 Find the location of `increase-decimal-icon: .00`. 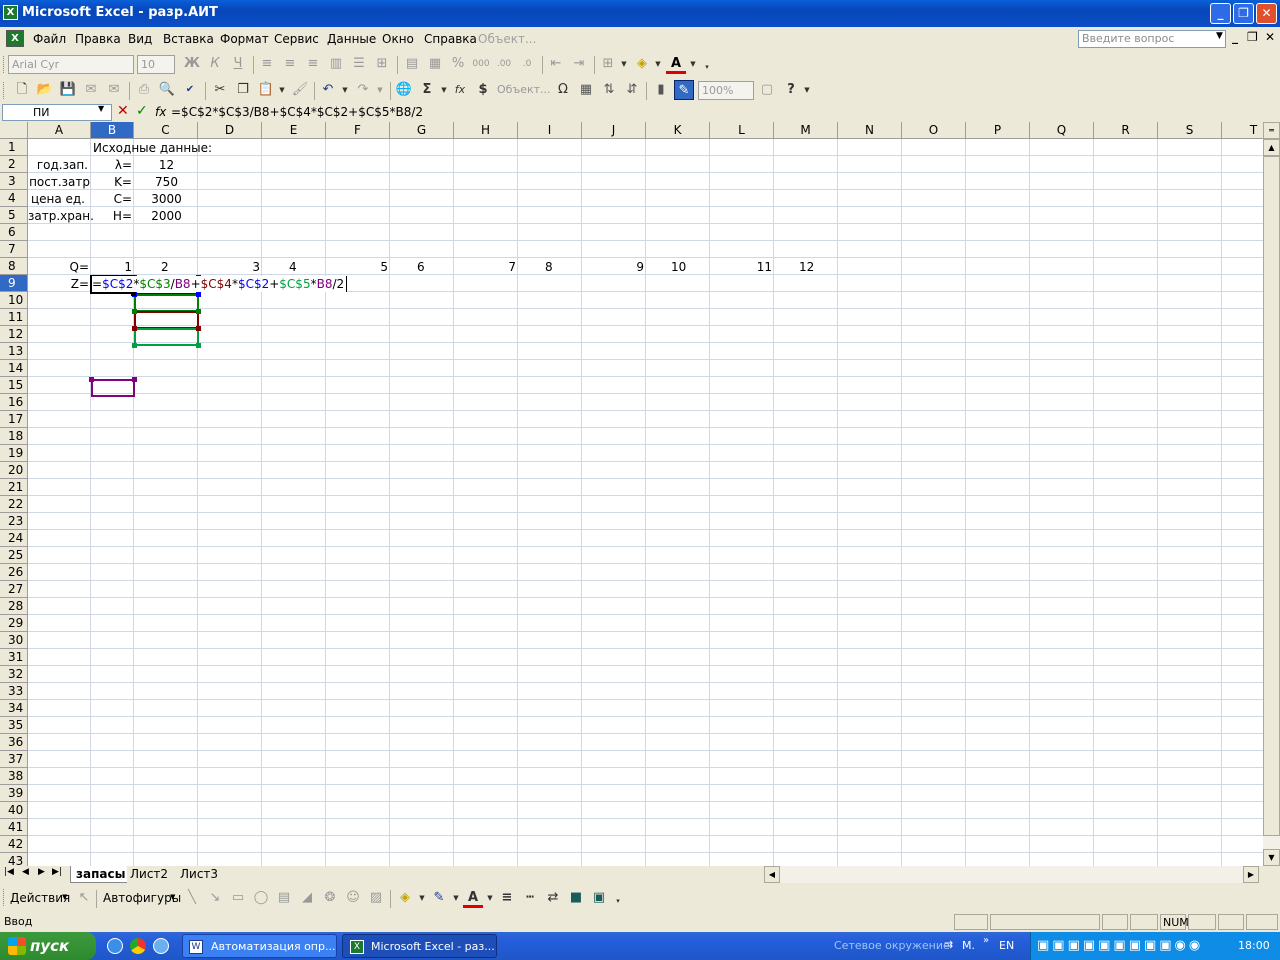

increase-decimal-icon: .00 is located at coordinates (504, 64).